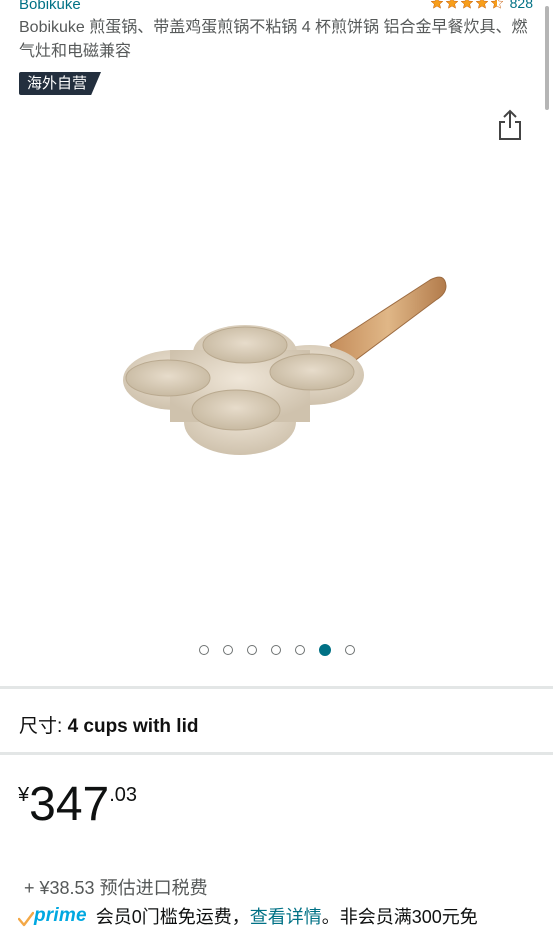 The width and height of the screenshot is (553, 930). I want to click on scrollbar, so click(547, 58).